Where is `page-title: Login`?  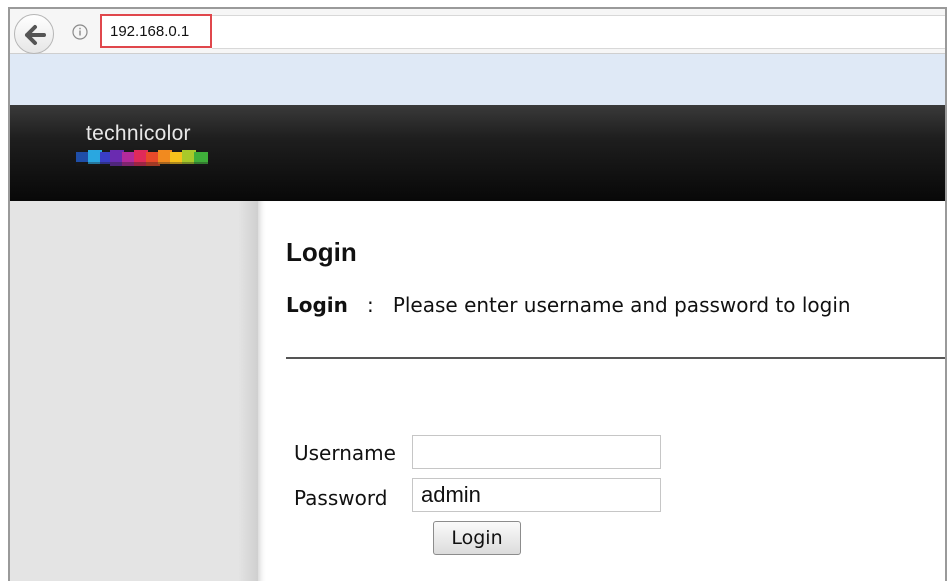
page-title: Login is located at coordinates (321, 252).